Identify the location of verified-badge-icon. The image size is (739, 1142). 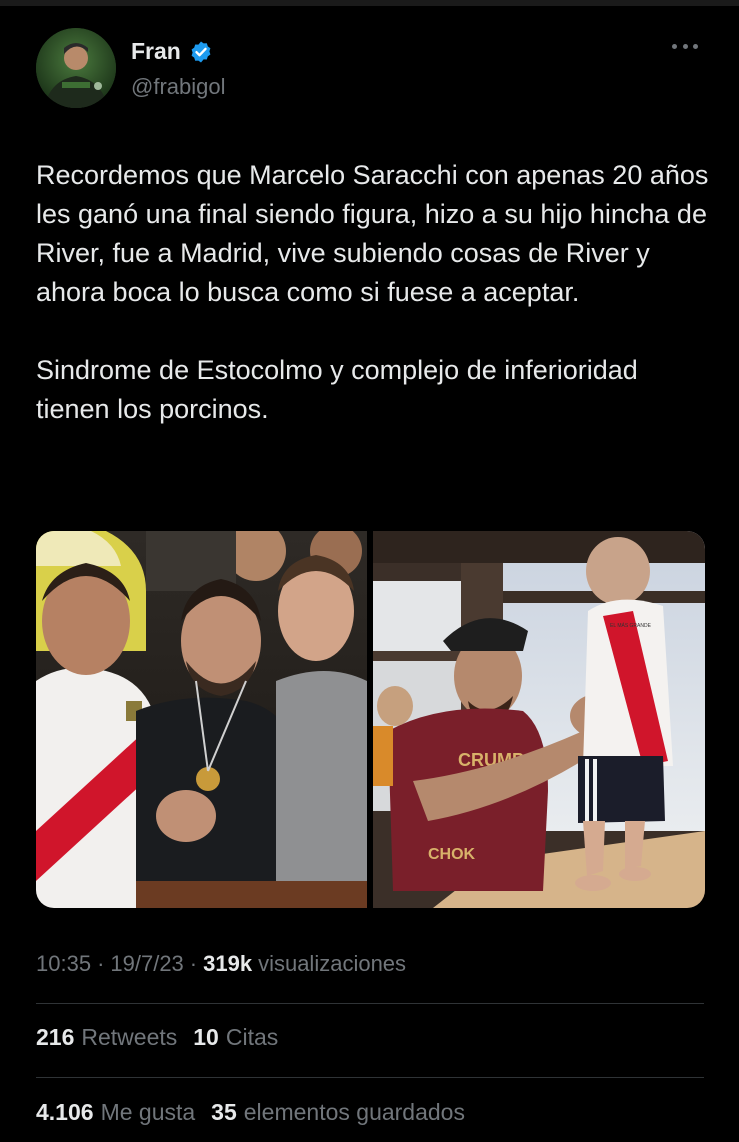
(201, 52).